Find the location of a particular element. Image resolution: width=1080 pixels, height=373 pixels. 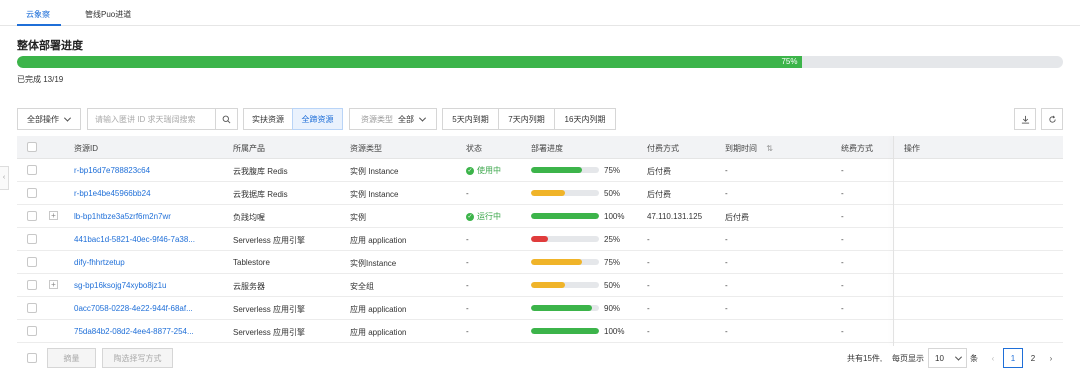

resource-id-link: dify-fhhrtzetup is located at coordinates (99, 262).